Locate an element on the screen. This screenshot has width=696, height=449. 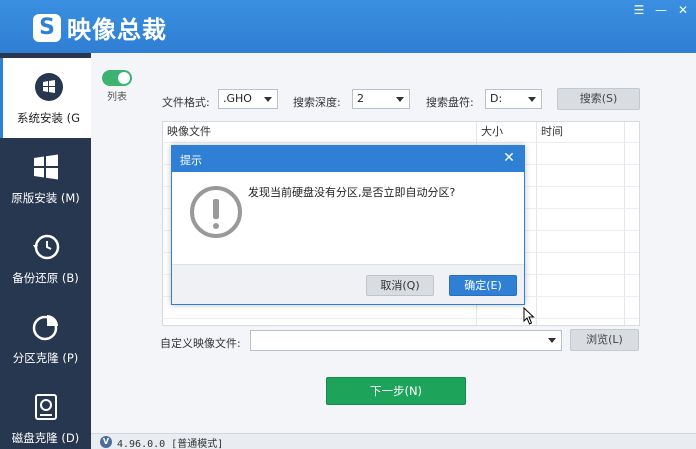
logo-s-icon: S is located at coordinates (47, 27).